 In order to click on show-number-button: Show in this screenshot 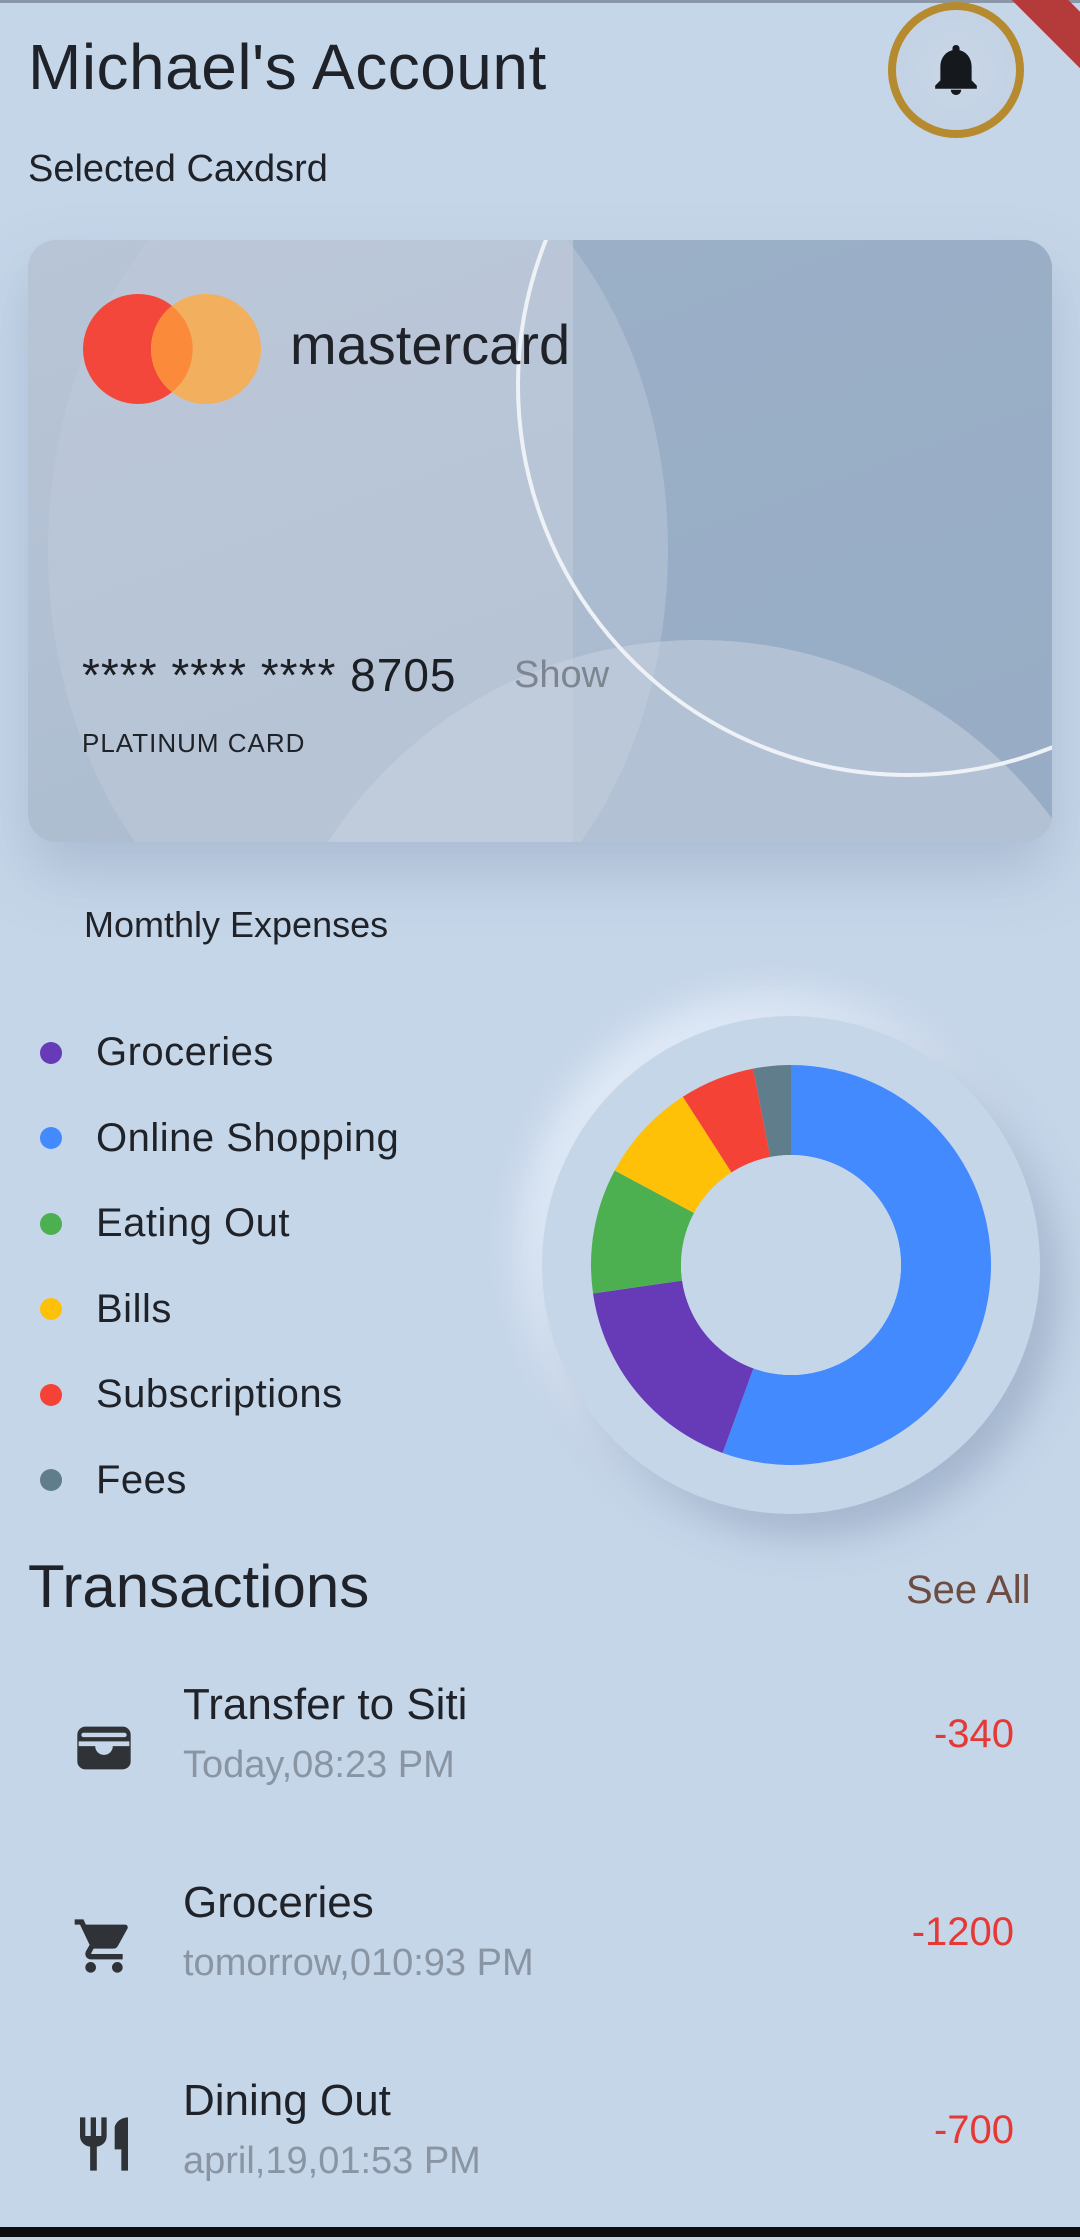, I will do `click(561, 675)`.